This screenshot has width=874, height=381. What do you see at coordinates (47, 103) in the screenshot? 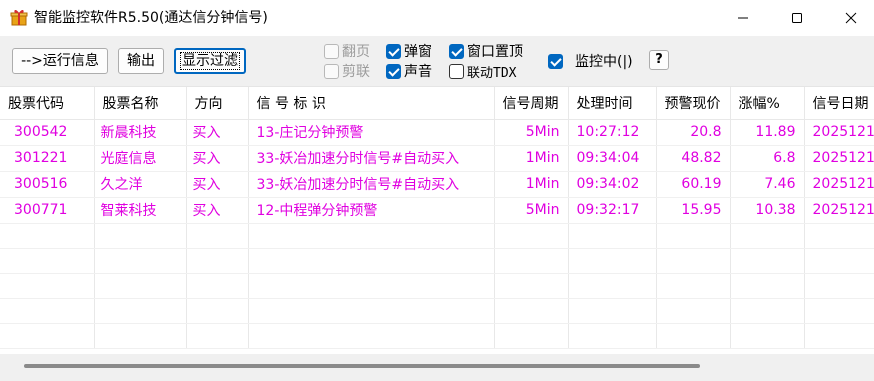
I see `column-header: 股票代码` at bounding box center [47, 103].